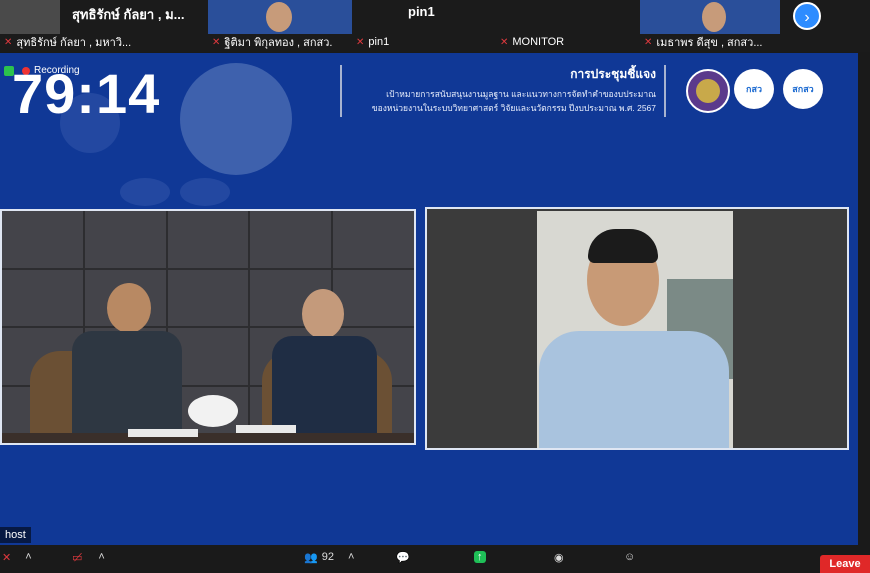  I want to click on participant-name-bar: ✕ MONITOR, so click(530, 42).